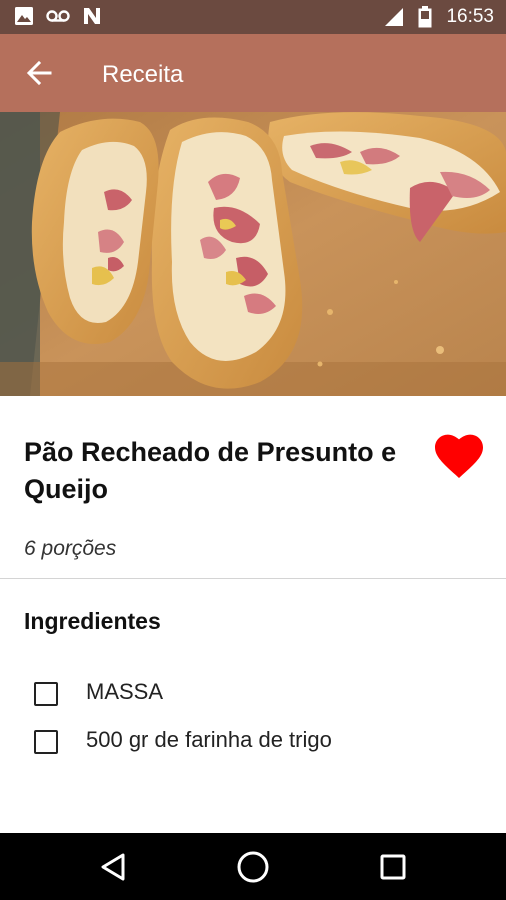 This screenshot has height=900, width=506. Describe the element at coordinates (394, 17) in the screenshot. I see `signal-icon` at that location.